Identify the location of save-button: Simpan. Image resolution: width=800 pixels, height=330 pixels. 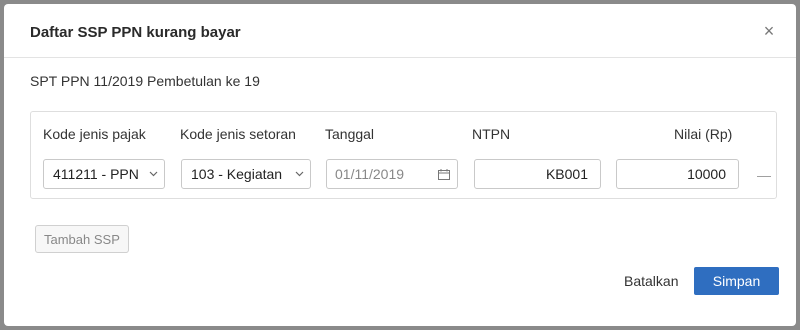
(736, 281).